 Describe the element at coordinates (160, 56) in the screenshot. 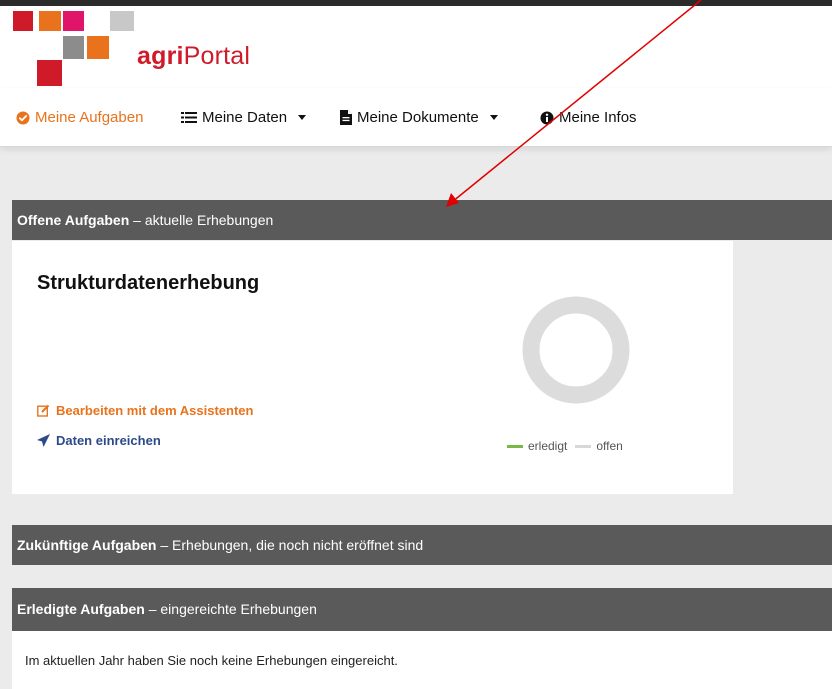

I see `brand-prefix: agri` at that location.